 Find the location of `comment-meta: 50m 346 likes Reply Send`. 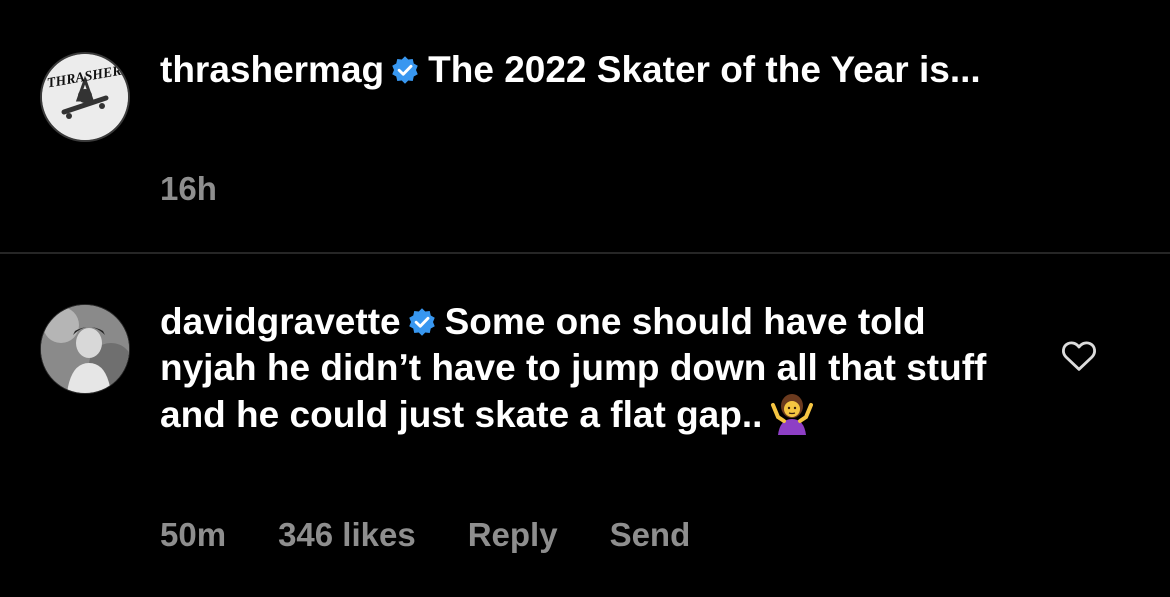

comment-meta: 50m 346 likes Reply Send is located at coordinates (451, 535).